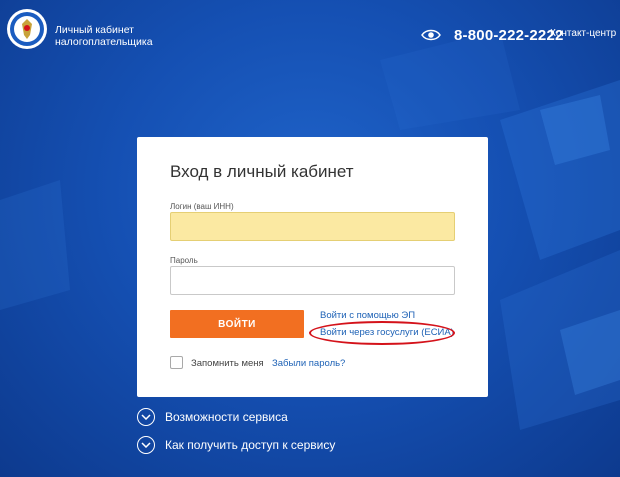 The width and height of the screenshot is (620, 477). I want to click on phone-number: 8-800-222-2222, so click(509, 35).